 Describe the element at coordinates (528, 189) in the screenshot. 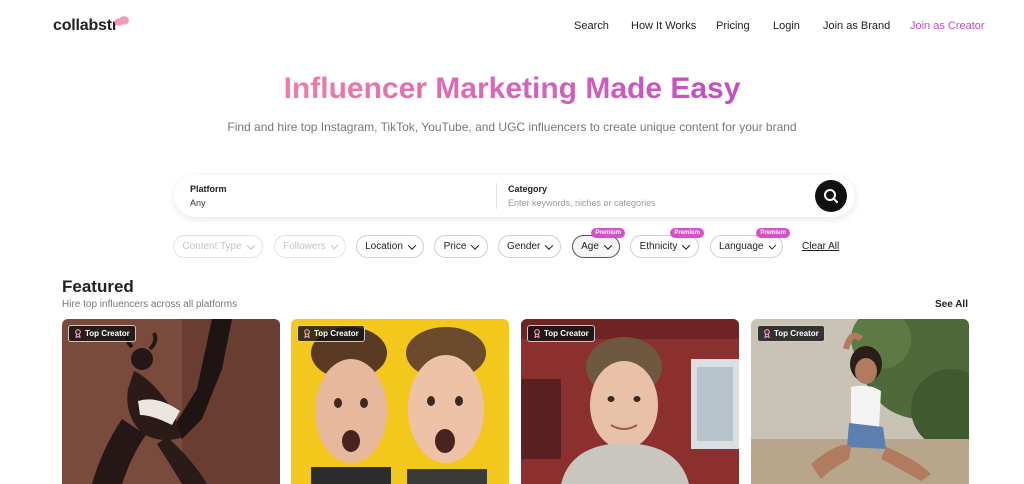

I see `category-label: Category` at that location.